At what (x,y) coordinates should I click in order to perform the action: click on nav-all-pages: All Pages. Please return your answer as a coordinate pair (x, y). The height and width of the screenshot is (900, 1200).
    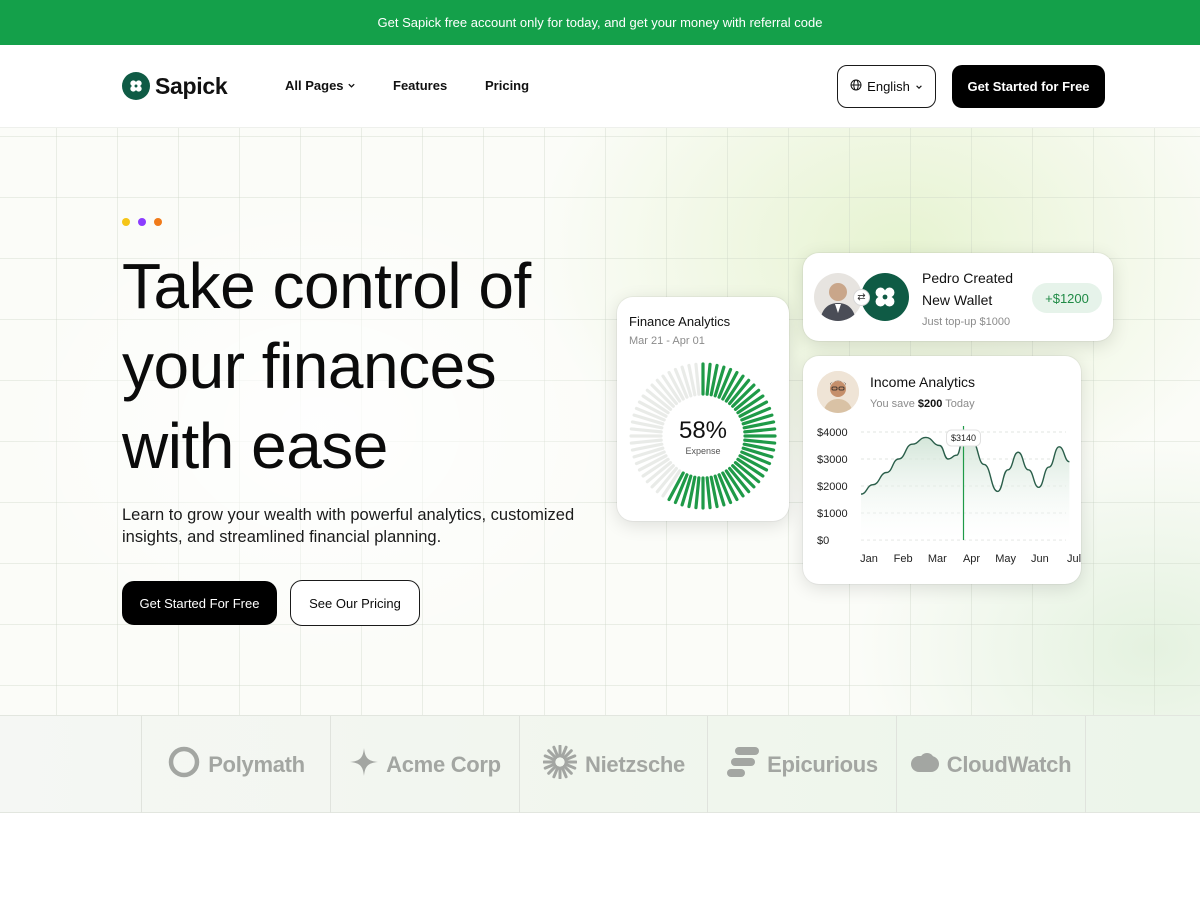
    Looking at the image, I should click on (320, 85).